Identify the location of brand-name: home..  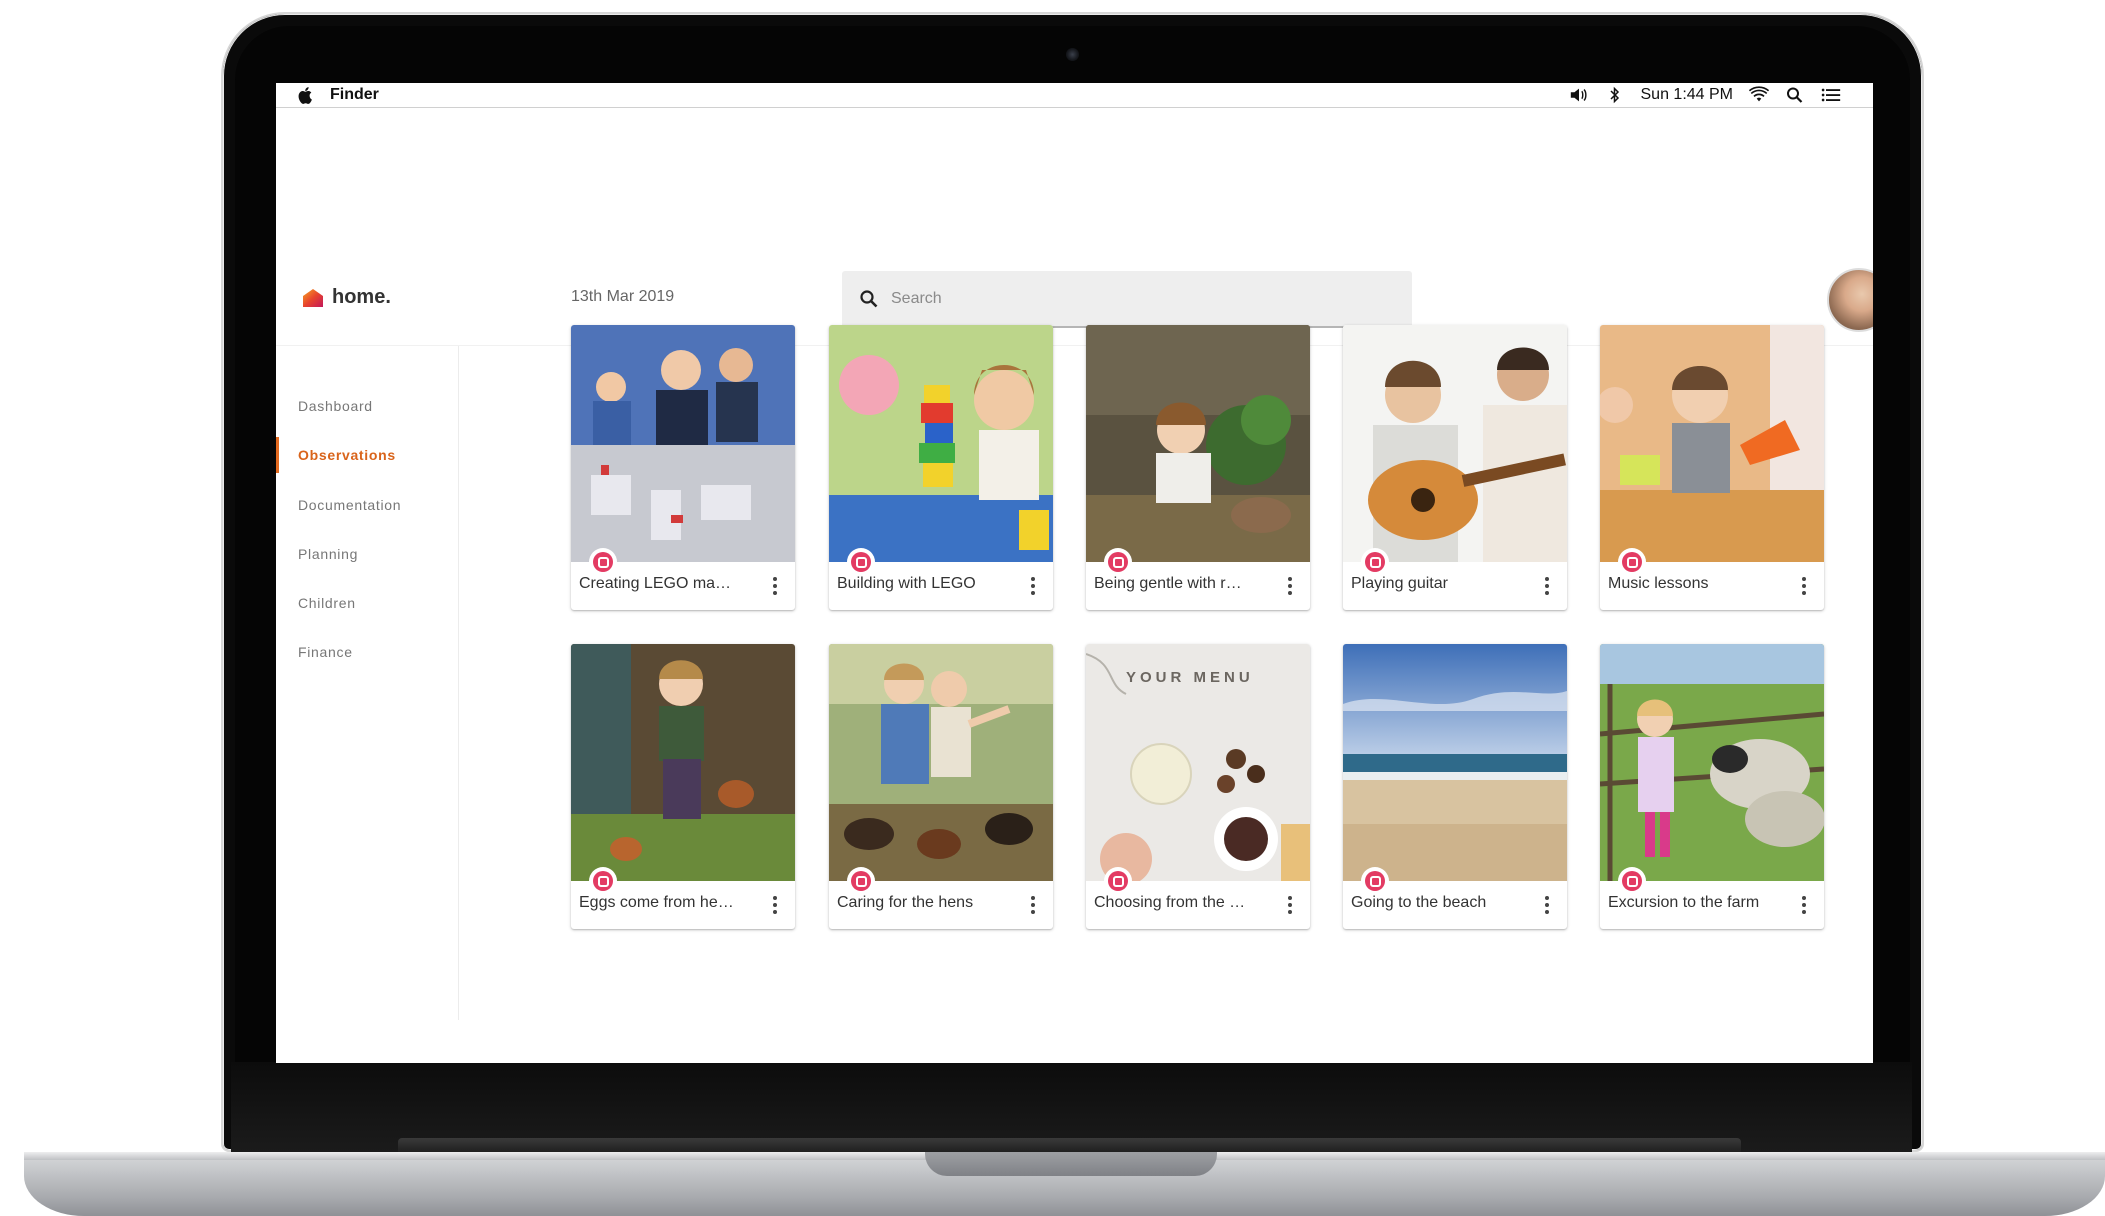
(361, 297).